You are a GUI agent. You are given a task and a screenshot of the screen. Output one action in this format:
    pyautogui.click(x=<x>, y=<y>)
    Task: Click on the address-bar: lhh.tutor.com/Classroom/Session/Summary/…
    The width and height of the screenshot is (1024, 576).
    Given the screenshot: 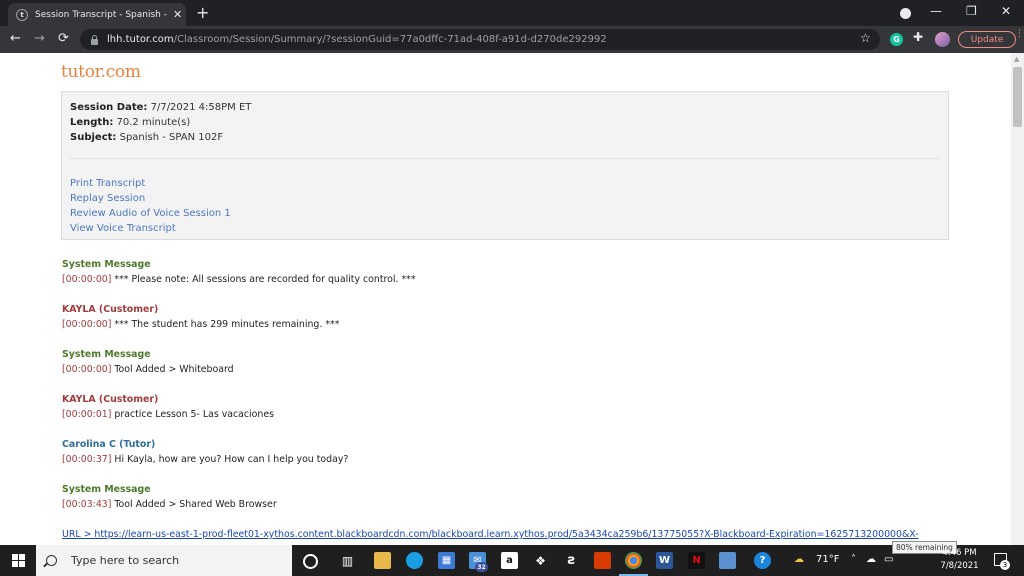 What is the action you would take?
    pyautogui.click(x=480, y=39)
    